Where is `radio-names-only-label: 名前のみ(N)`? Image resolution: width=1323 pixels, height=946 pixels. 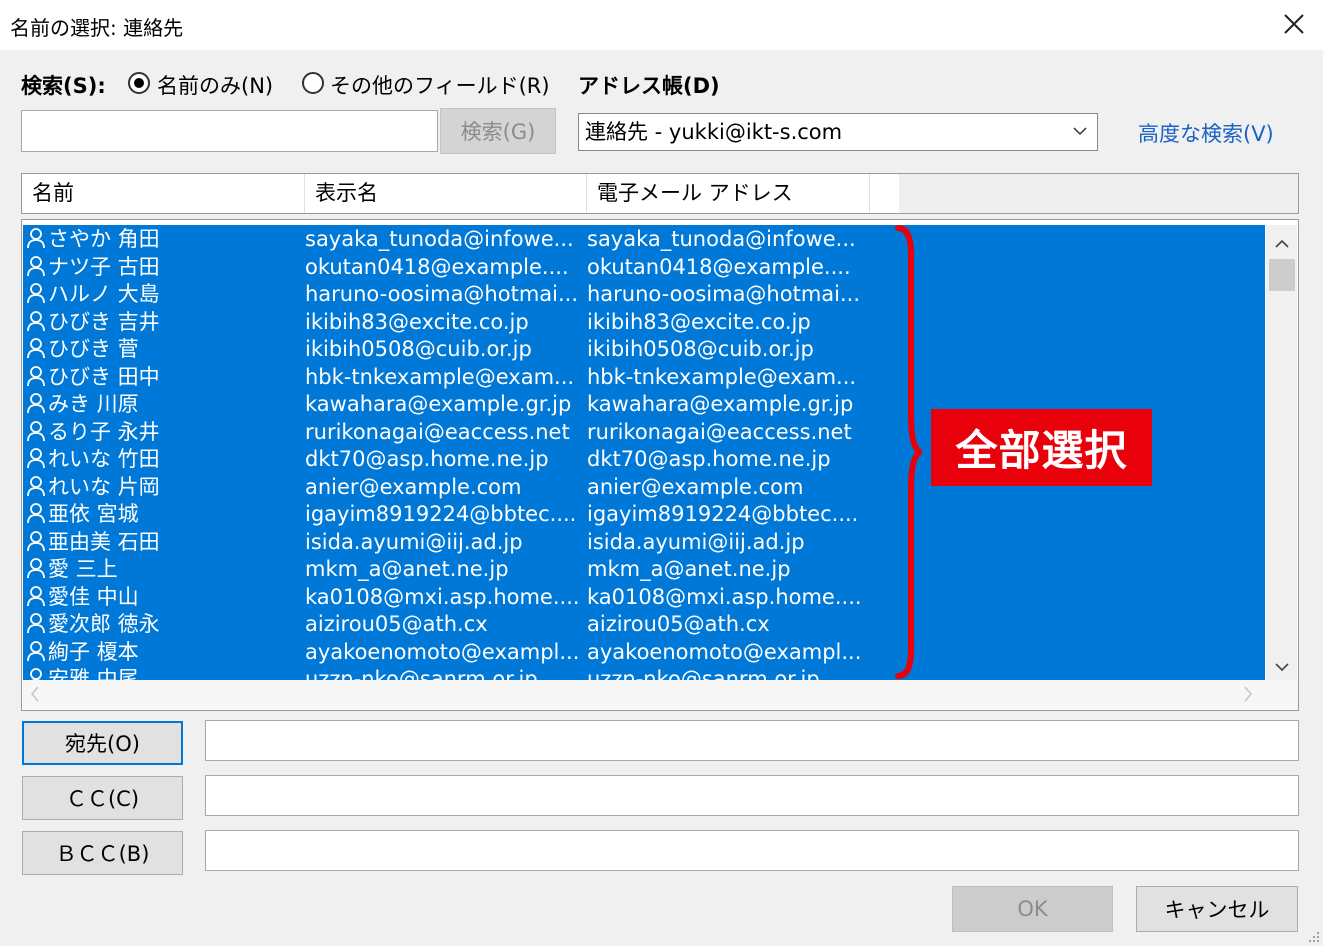
radio-names-only-label: 名前のみ(N) is located at coordinates (215, 85).